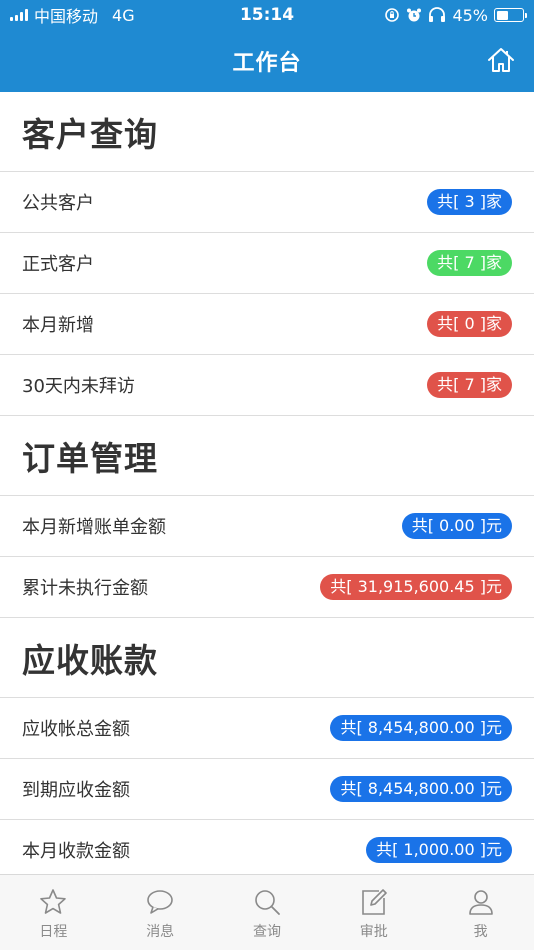 Image resolution: width=534 pixels, height=950 pixels. I want to click on signal-icon, so click(19, 15).